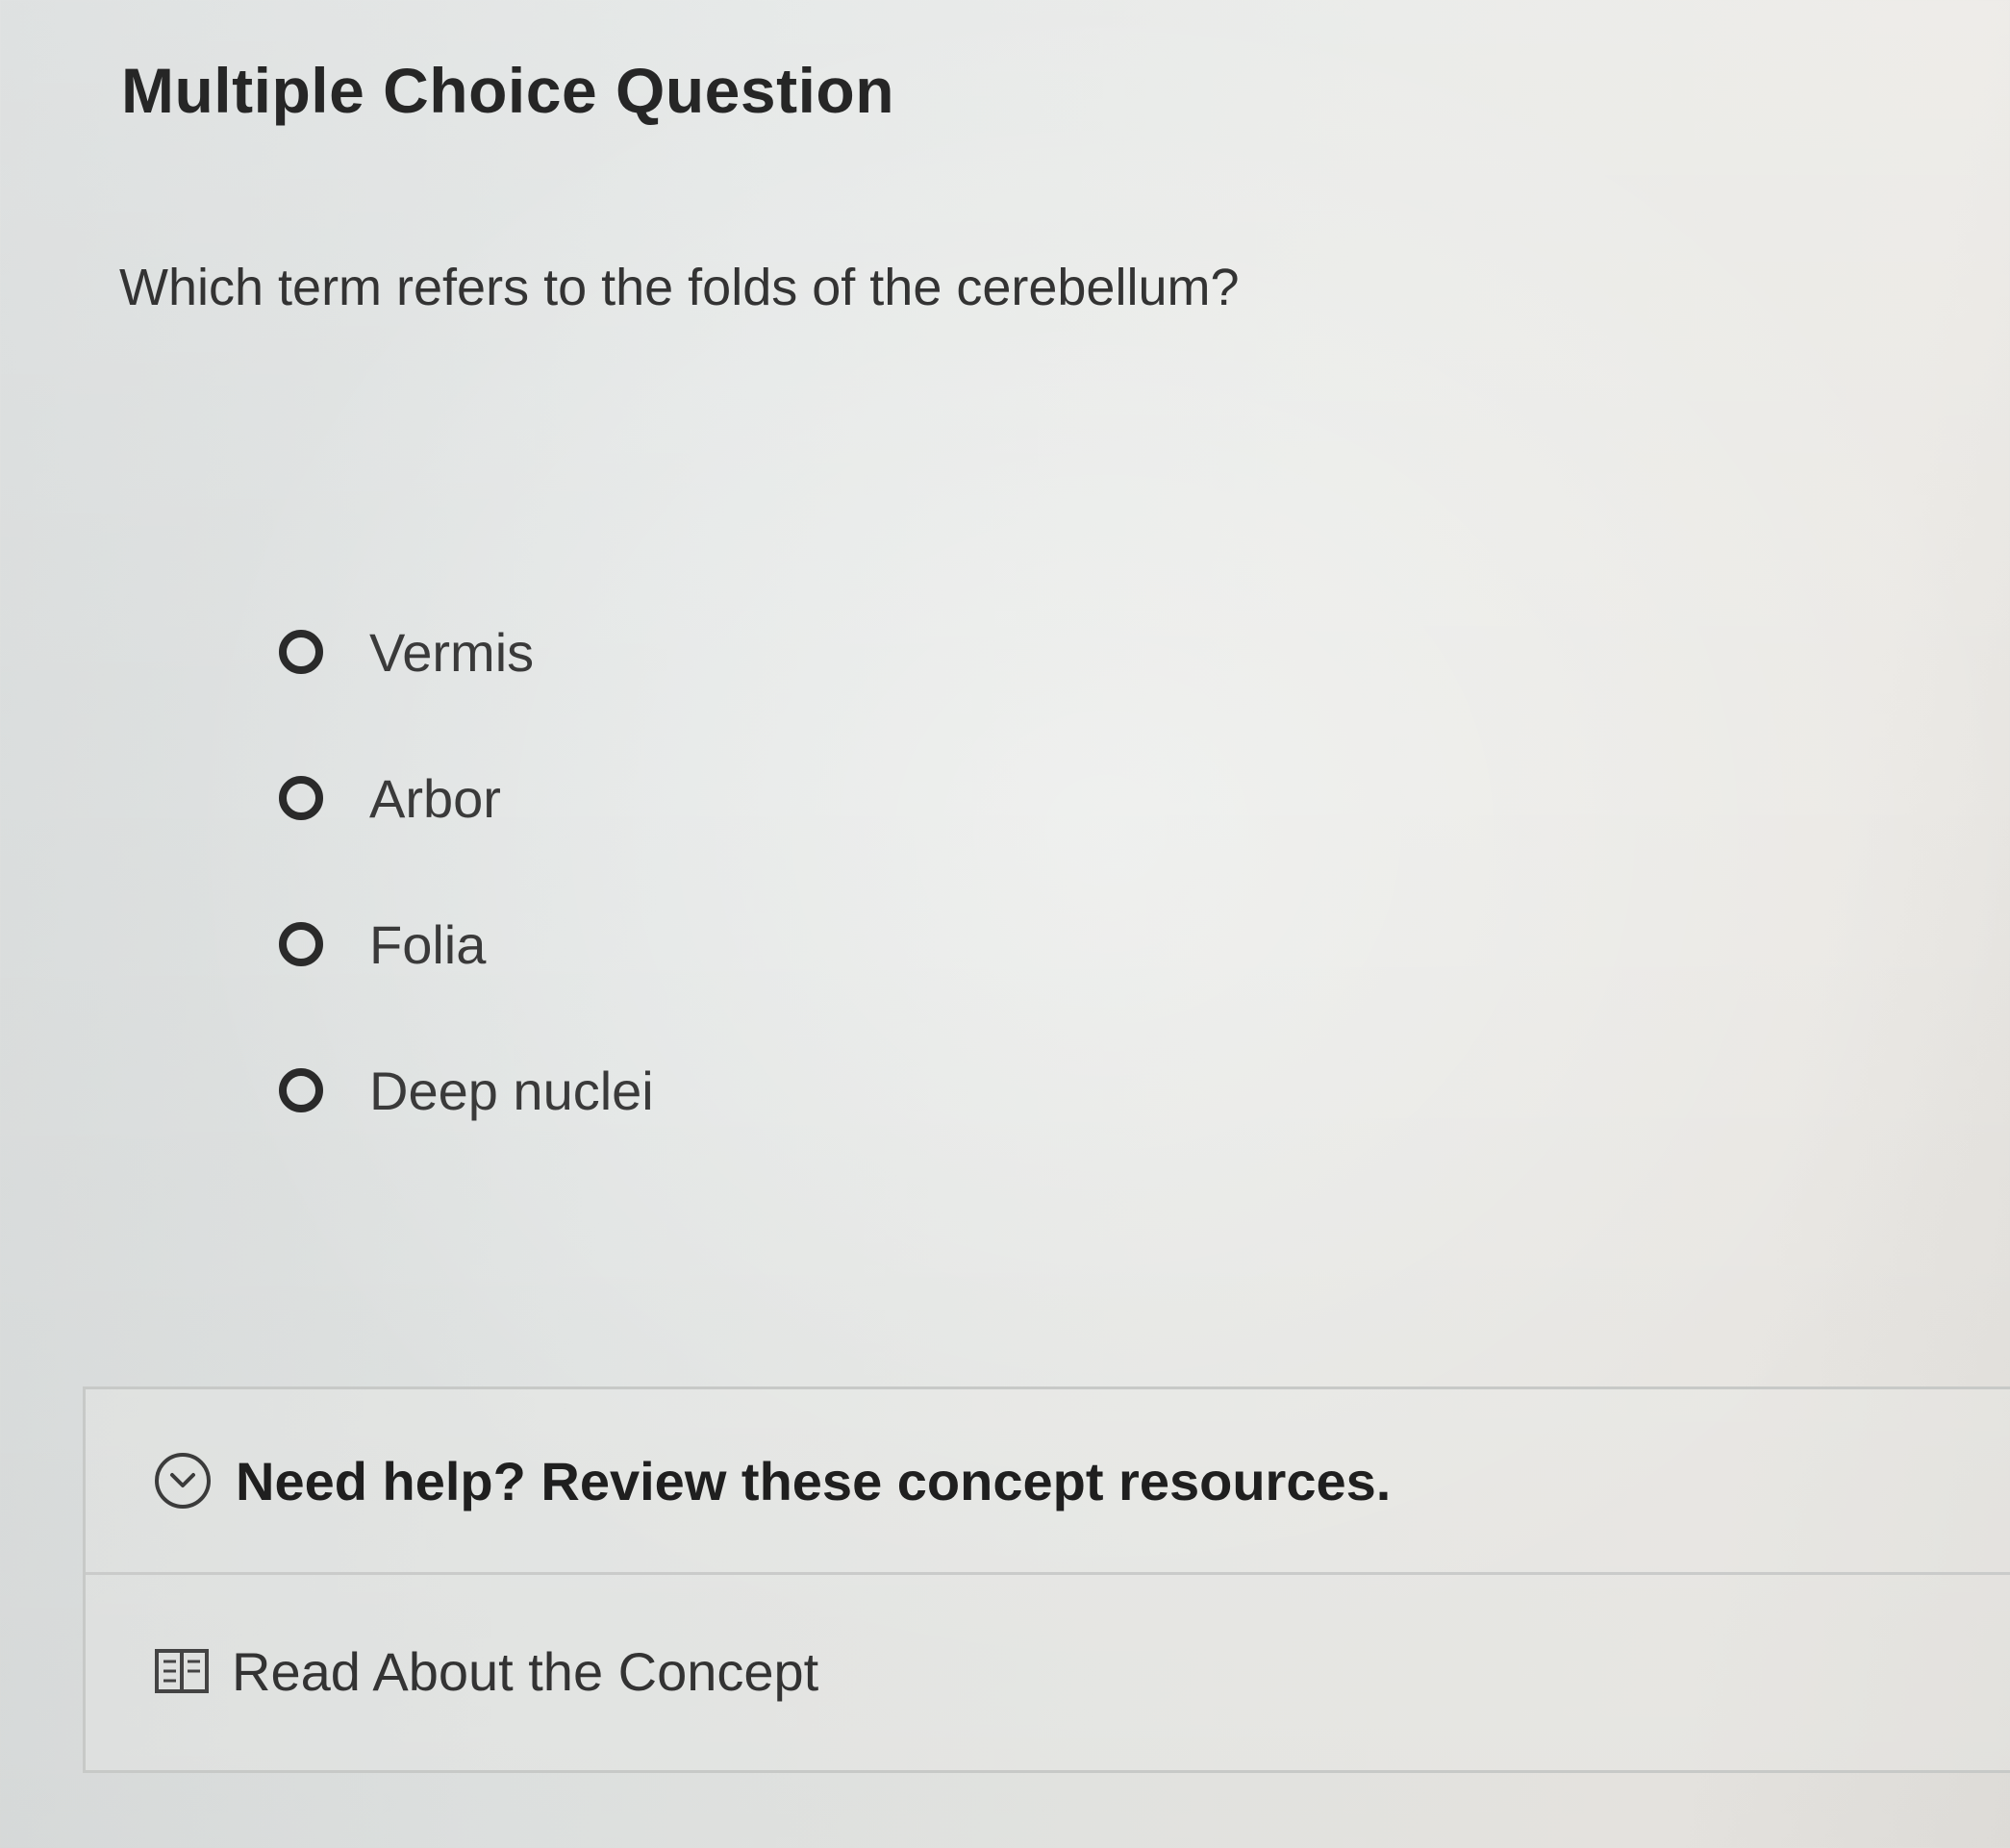 The image size is (2010, 1848). Describe the element at coordinates (428, 944) in the screenshot. I see `choice-label: Folia` at that location.